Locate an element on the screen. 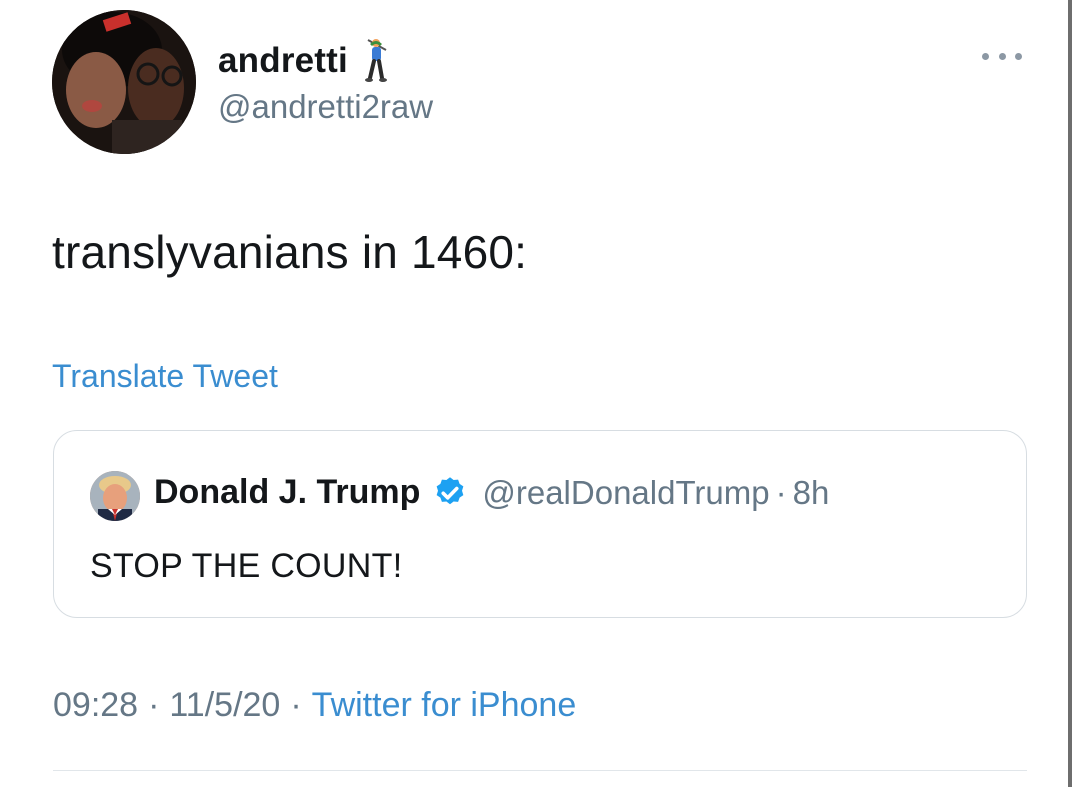 This screenshot has width=1080, height=787. tweet-text: translyvanians in 1460: is located at coordinates (290, 252).